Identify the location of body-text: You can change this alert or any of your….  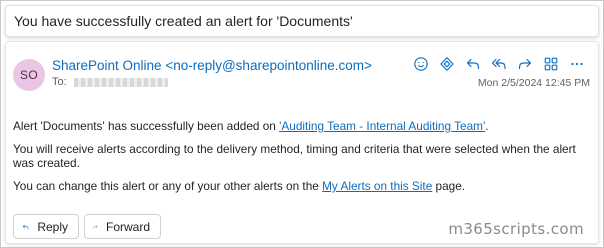
(168, 186).